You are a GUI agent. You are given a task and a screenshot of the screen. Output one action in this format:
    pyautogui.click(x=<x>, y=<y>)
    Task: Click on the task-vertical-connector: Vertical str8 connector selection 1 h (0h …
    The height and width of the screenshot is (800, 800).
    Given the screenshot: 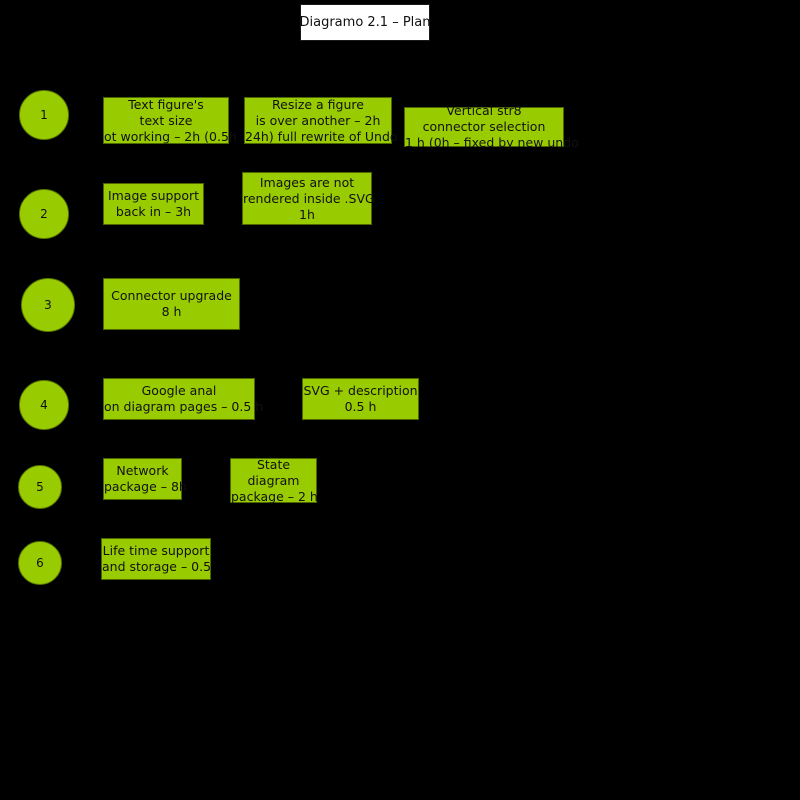 What is the action you would take?
    pyautogui.click(x=491, y=126)
    